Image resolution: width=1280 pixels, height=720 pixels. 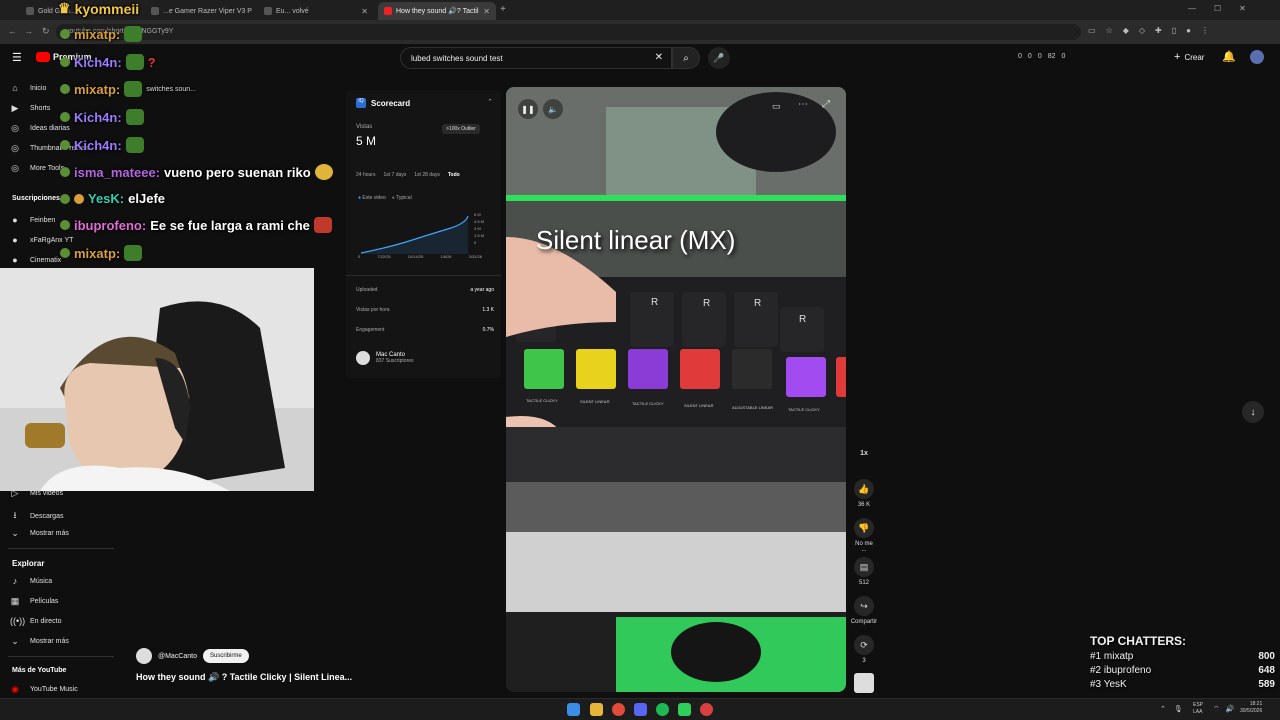 I want to click on minimize-icon: —, so click(x=1192, y=8).